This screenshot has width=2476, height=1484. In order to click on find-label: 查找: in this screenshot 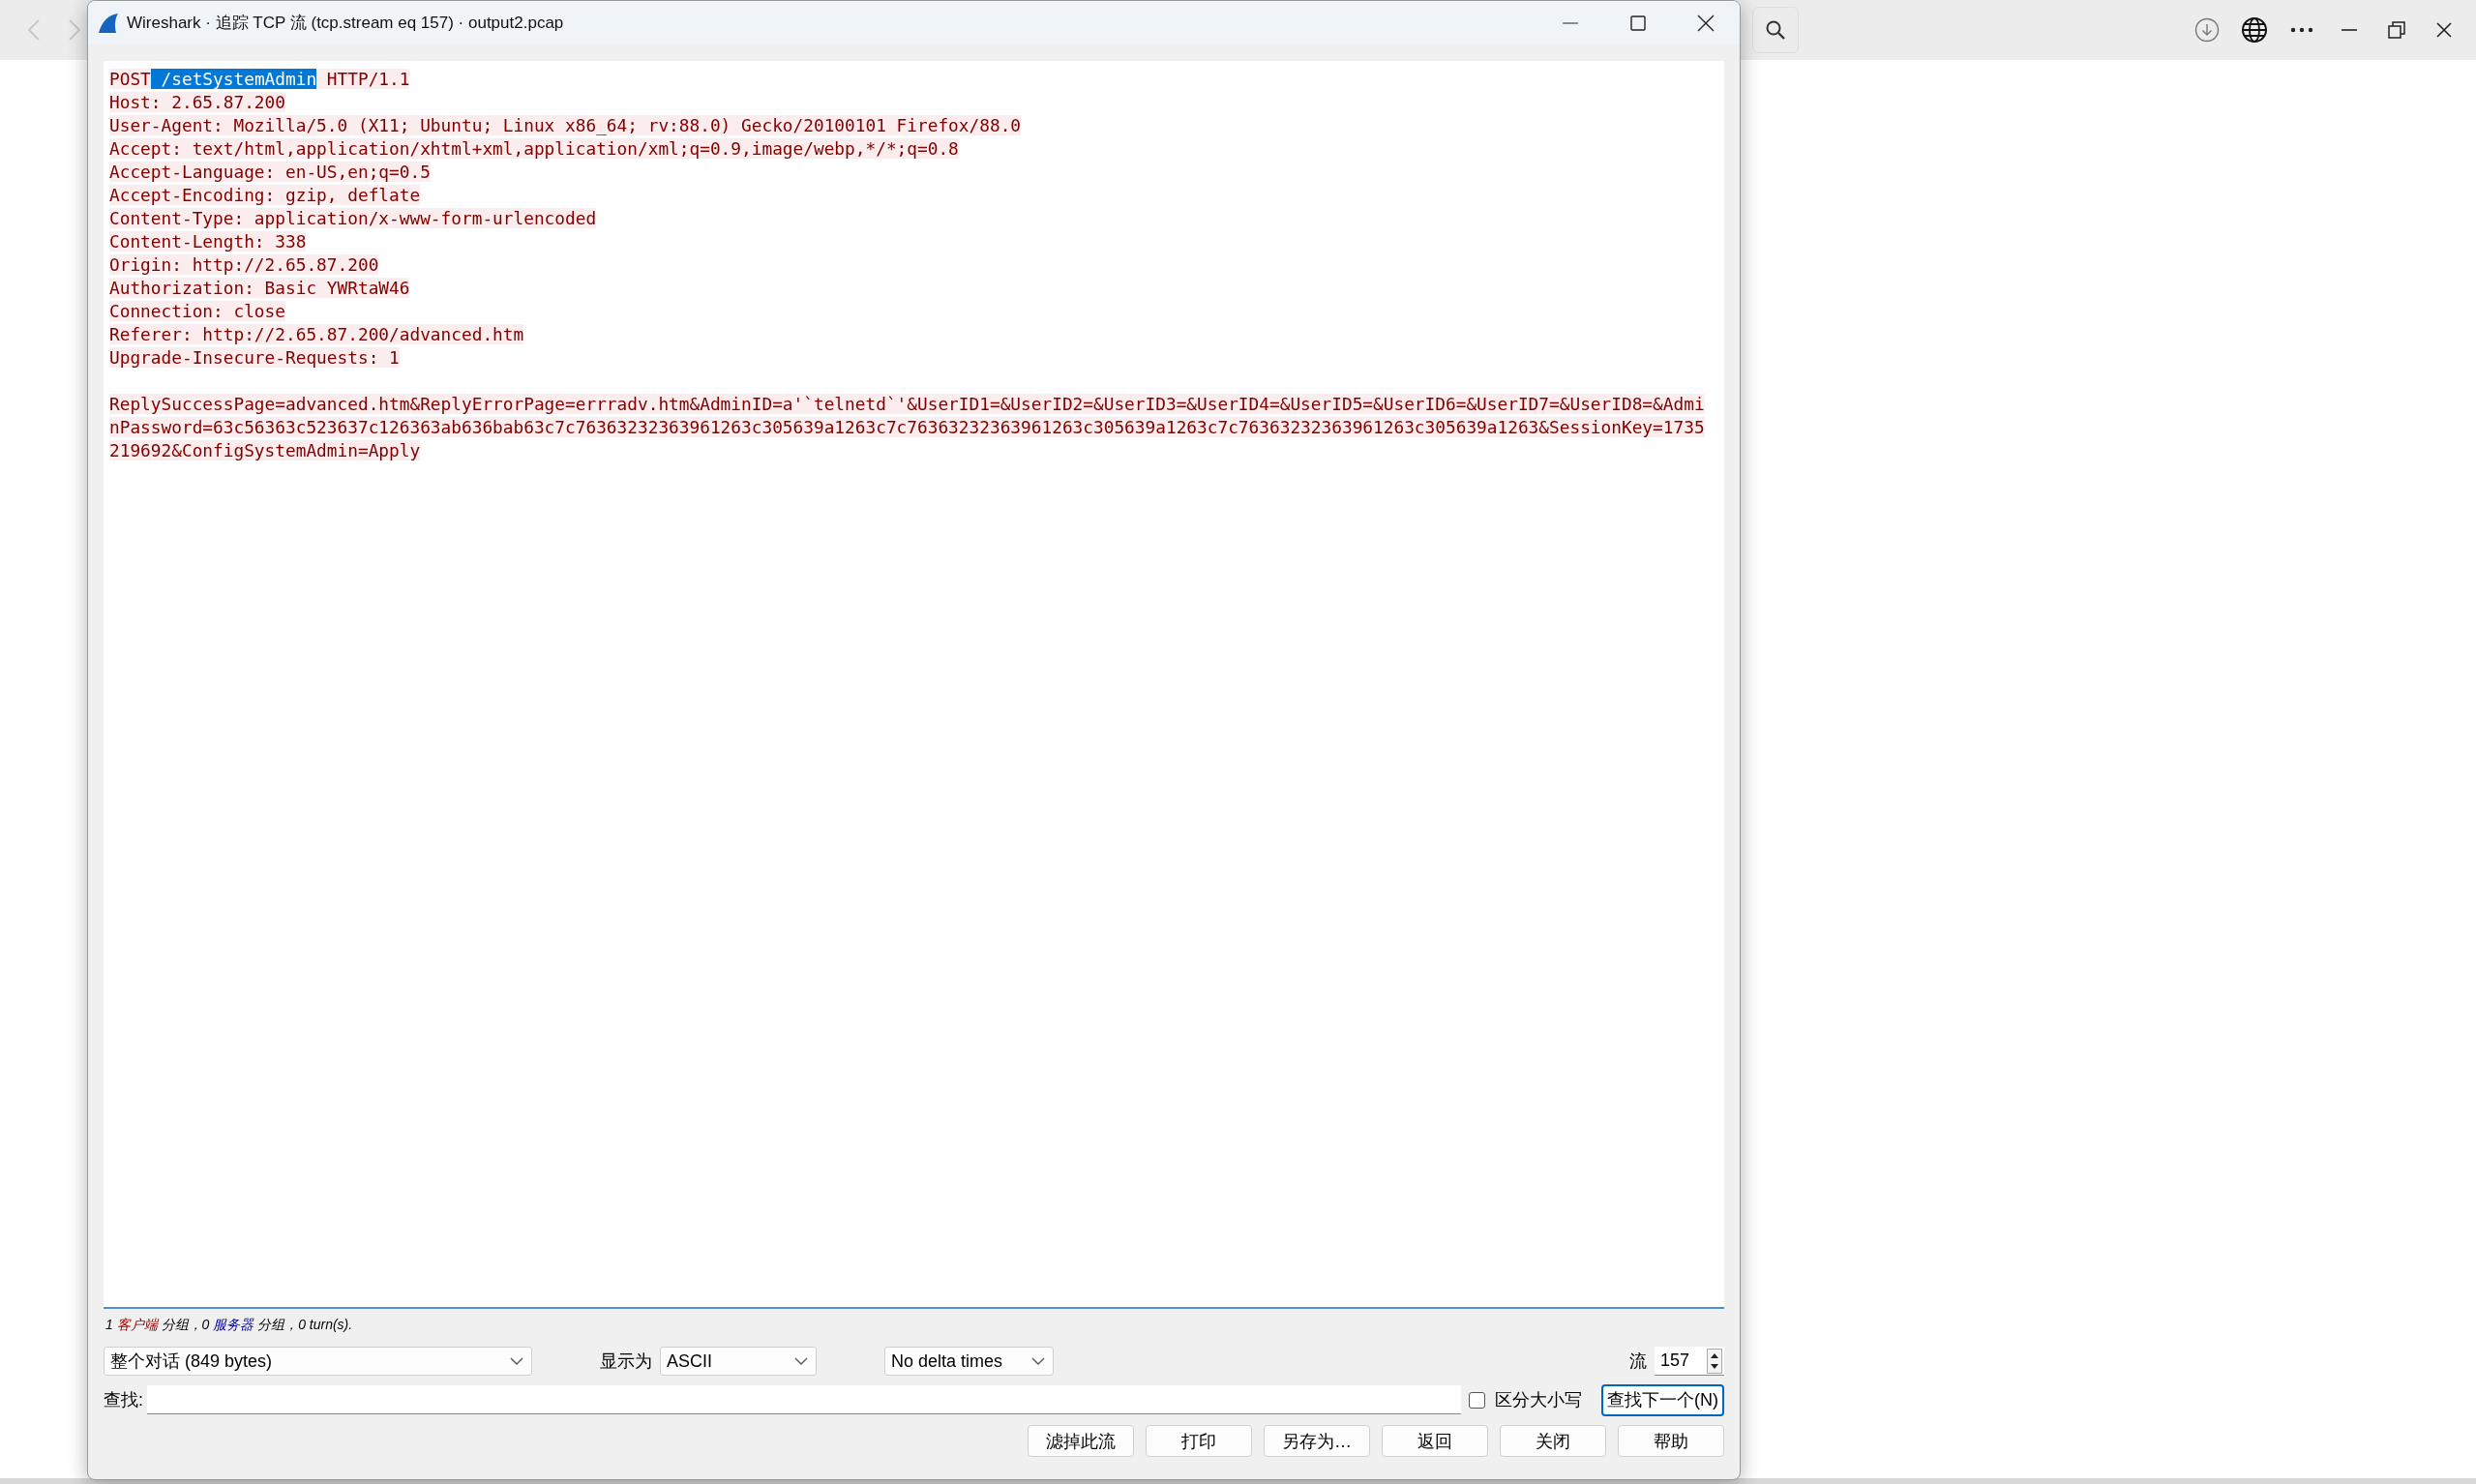, I will do `click(124, 1400)`.